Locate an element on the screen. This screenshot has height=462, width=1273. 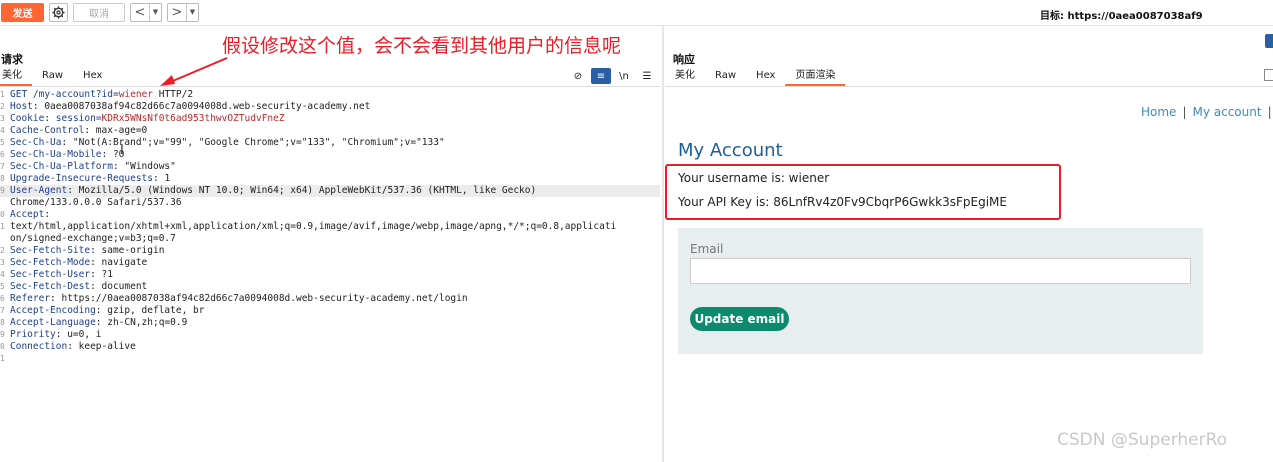
header-value: : zh-CN,zh;q=0.9 is located at coordinates (141, 322).